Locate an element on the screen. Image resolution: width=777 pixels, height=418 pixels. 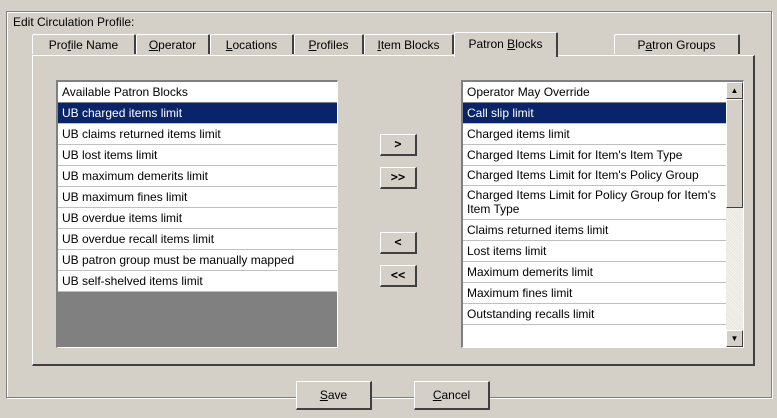
tab-item-blocks: Item Blocks is located at coordinates (409, 44).